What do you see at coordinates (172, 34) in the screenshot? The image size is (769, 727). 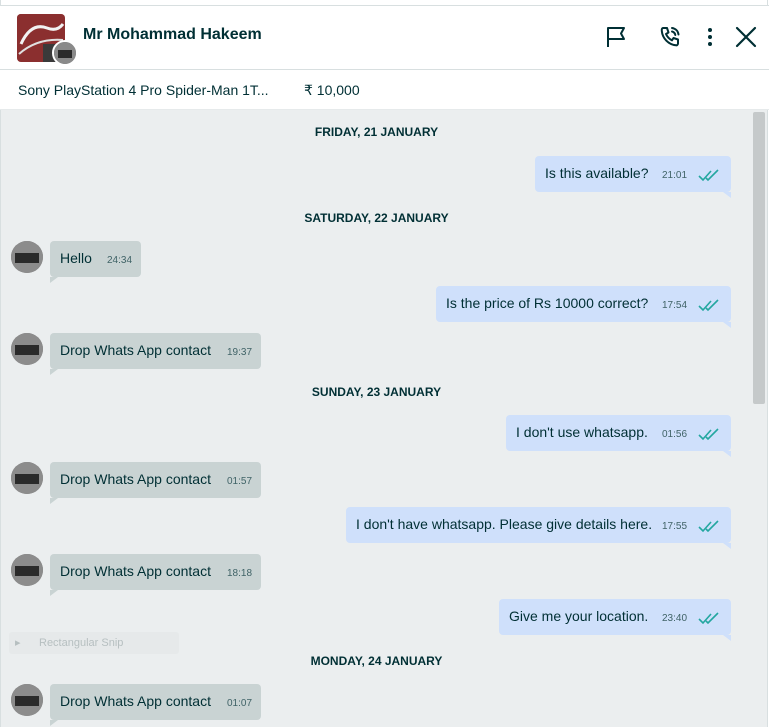 I see `contact-name: Mr Mohammad Hakeem` at bounding box center [172, 34].